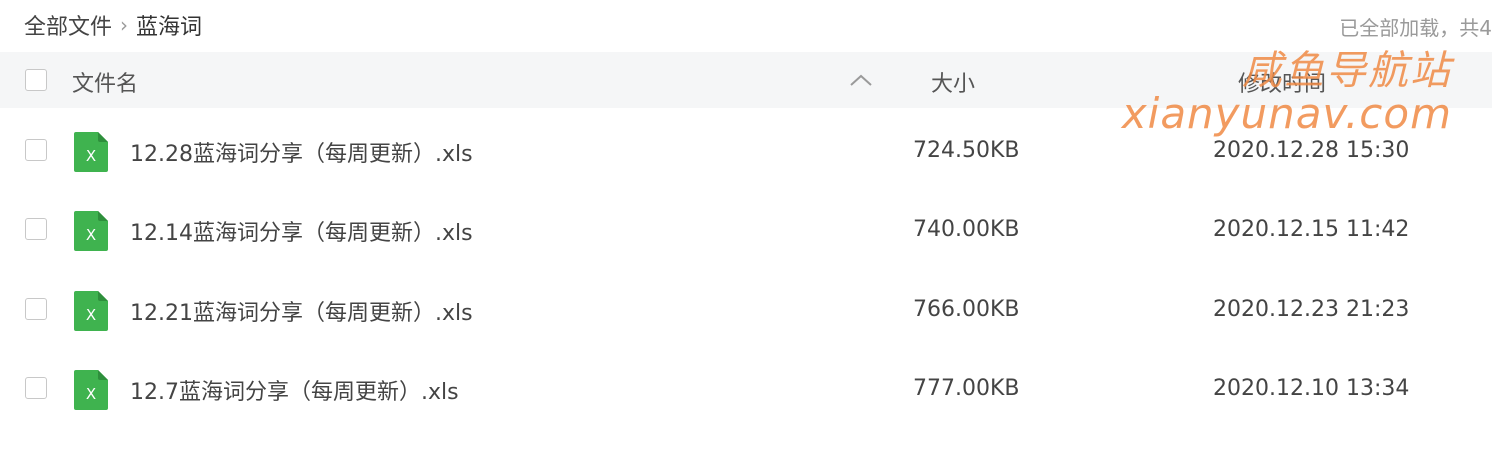 The image size is (1492, 468). Describe the element at coordinates (966, 388) in the screenshot. I see `file-size: 777.00KB` at that location.